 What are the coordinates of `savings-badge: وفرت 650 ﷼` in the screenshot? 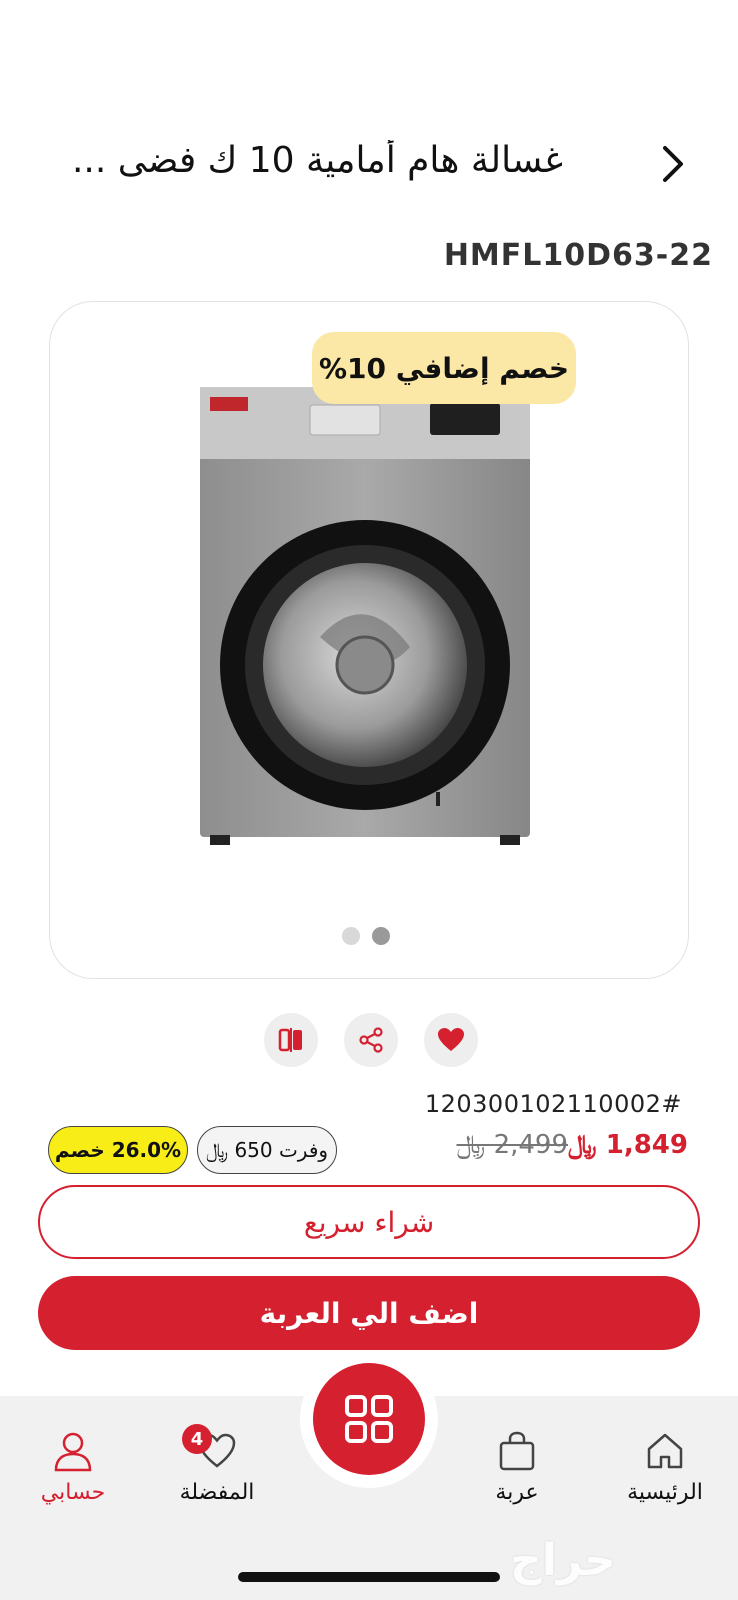 It's located at (267, 1150).